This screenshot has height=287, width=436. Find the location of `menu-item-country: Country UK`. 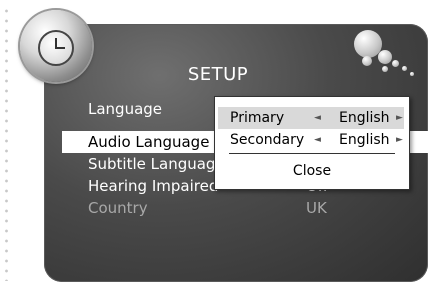

menu-item-country: Country UK is located at coordinates (249, 208).